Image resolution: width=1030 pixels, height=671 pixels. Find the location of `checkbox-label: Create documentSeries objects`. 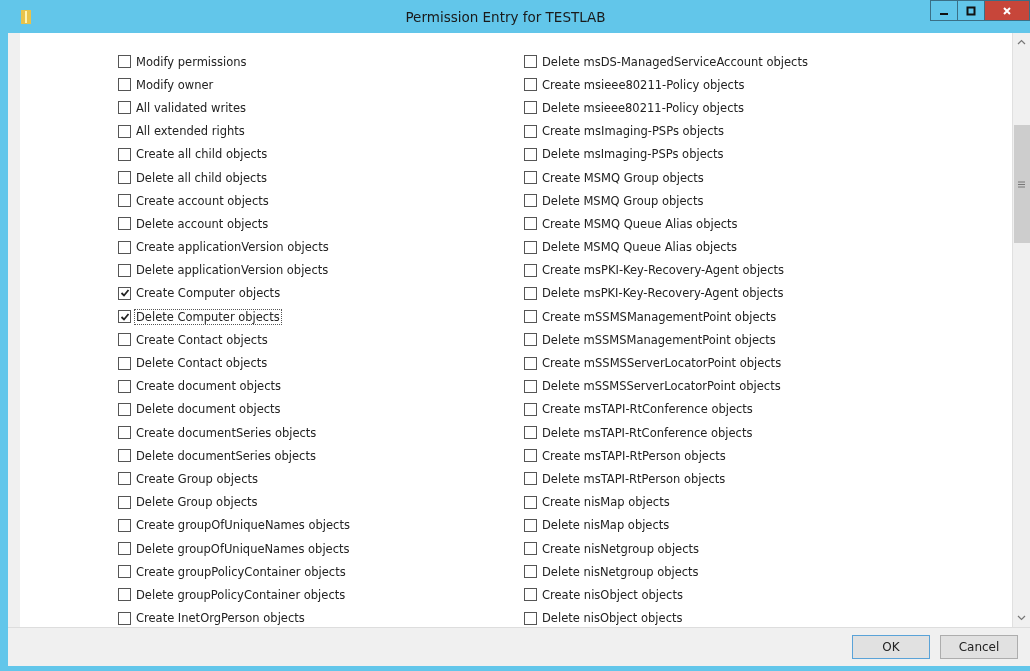

checkbox-label: Create documentSeries objects is located at coordinates (226, 432).